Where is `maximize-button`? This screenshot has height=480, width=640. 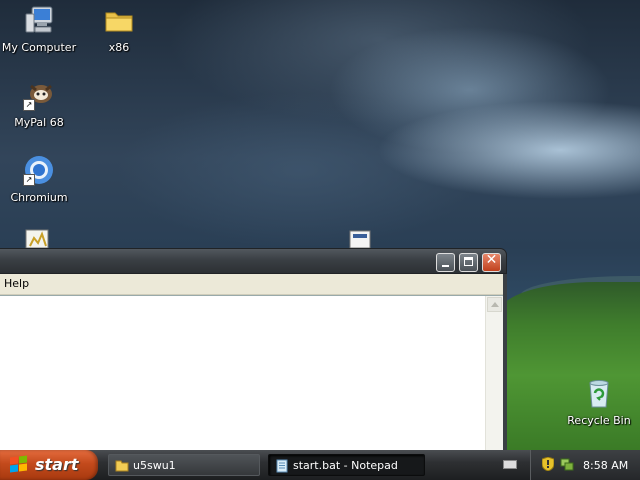
maximize-button is located at coordinates (468, 262).